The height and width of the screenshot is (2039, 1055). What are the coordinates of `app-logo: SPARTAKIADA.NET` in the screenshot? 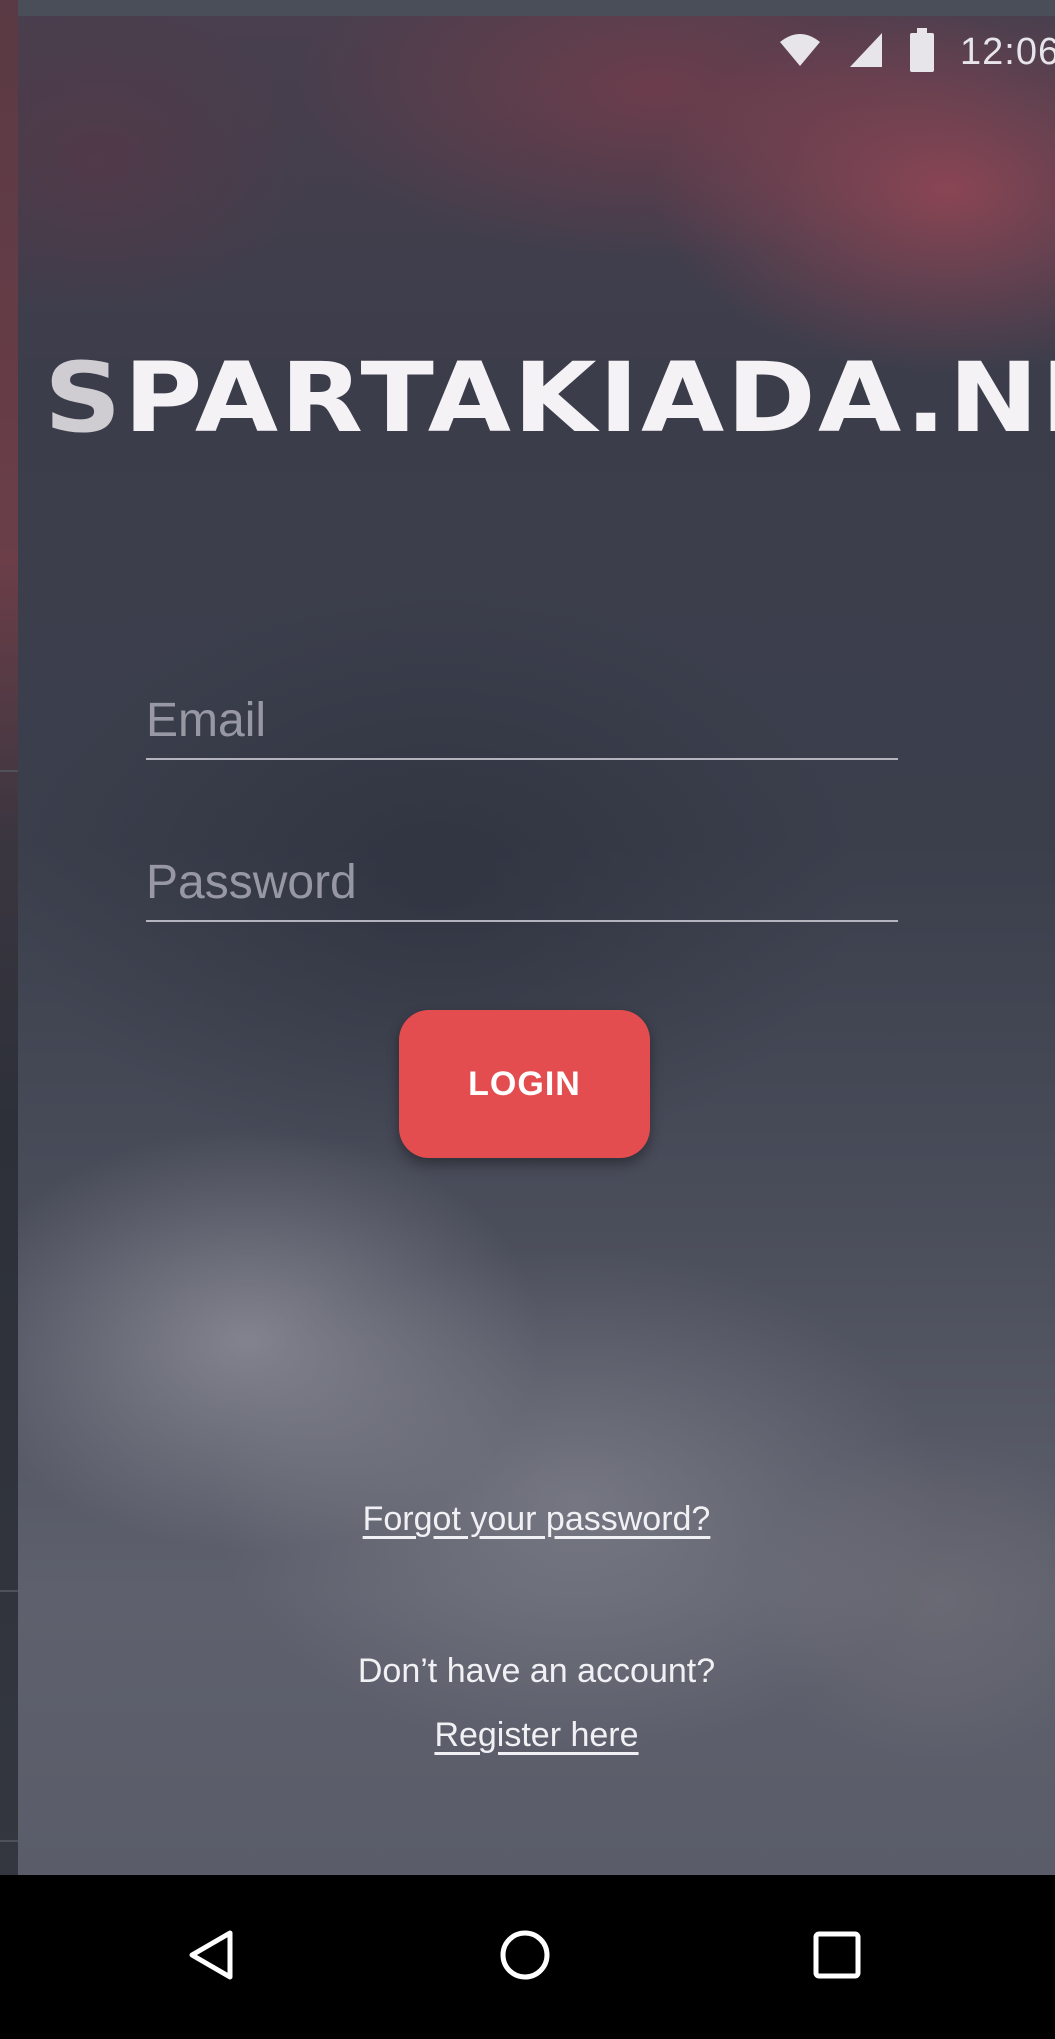 It's located at (549, 398).